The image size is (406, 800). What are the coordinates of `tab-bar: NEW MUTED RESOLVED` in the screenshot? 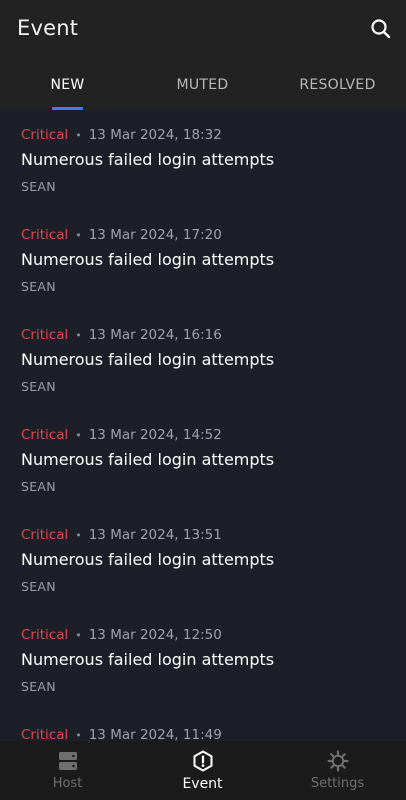 It's located at (203, 86).